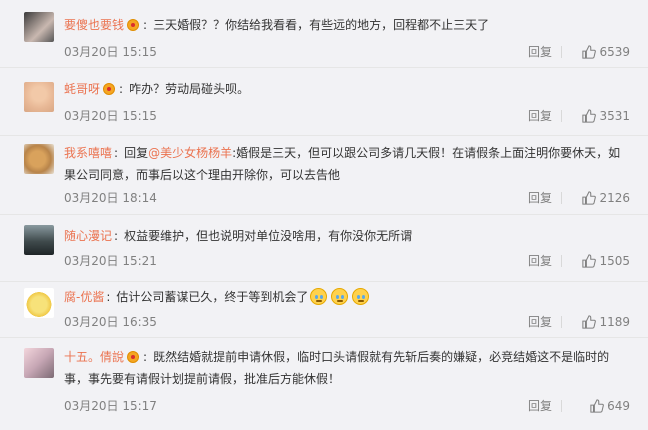  What do you see at coordinates (347, 52) in the screenshot?
I see `comment-meta: 03月20日 15:15 回复 6539` at bounding box center [347, 52].